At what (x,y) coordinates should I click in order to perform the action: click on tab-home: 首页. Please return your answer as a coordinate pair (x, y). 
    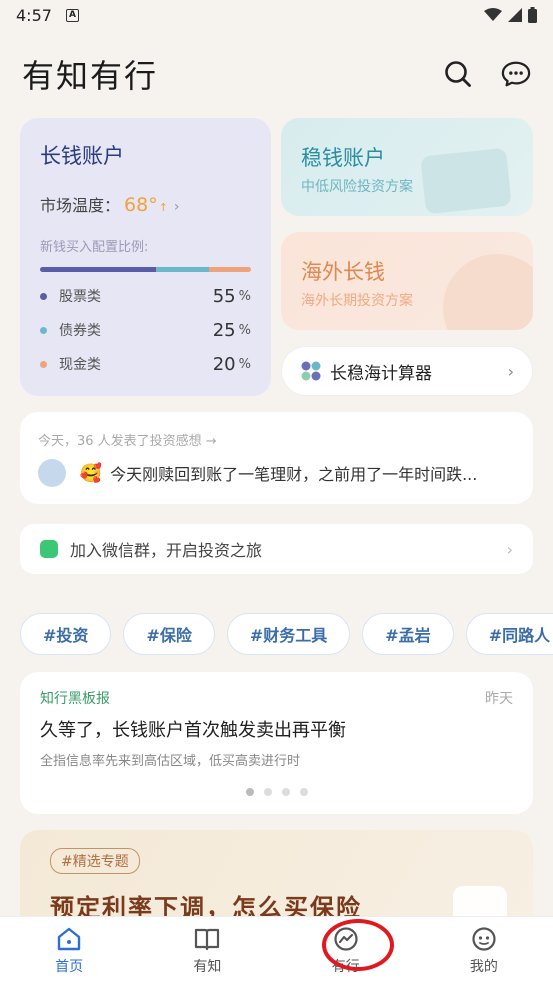
    Looking at the image, I should click on (69, 950).